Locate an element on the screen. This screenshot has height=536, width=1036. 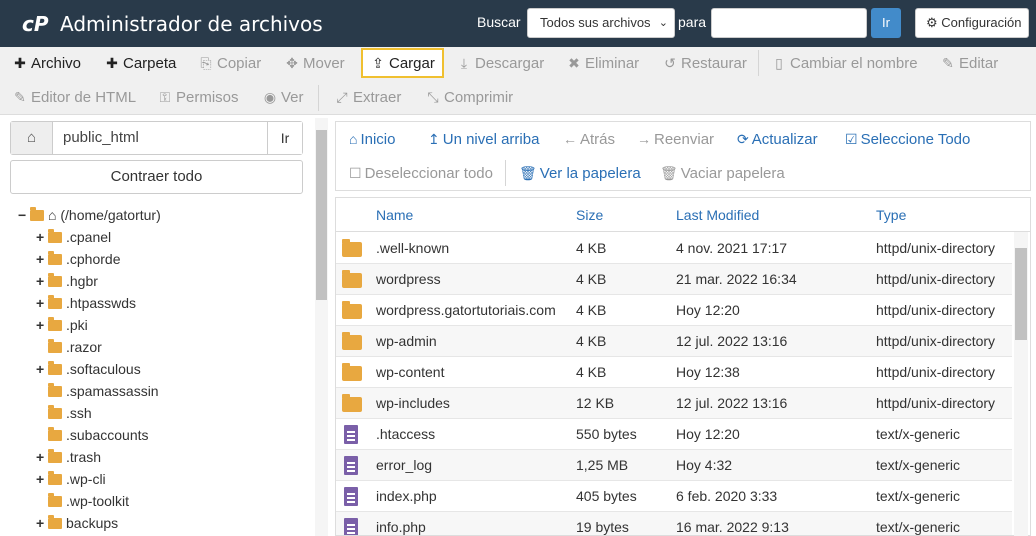
restore-button: ↺ Restaurar is located at coordinates (704, 63).